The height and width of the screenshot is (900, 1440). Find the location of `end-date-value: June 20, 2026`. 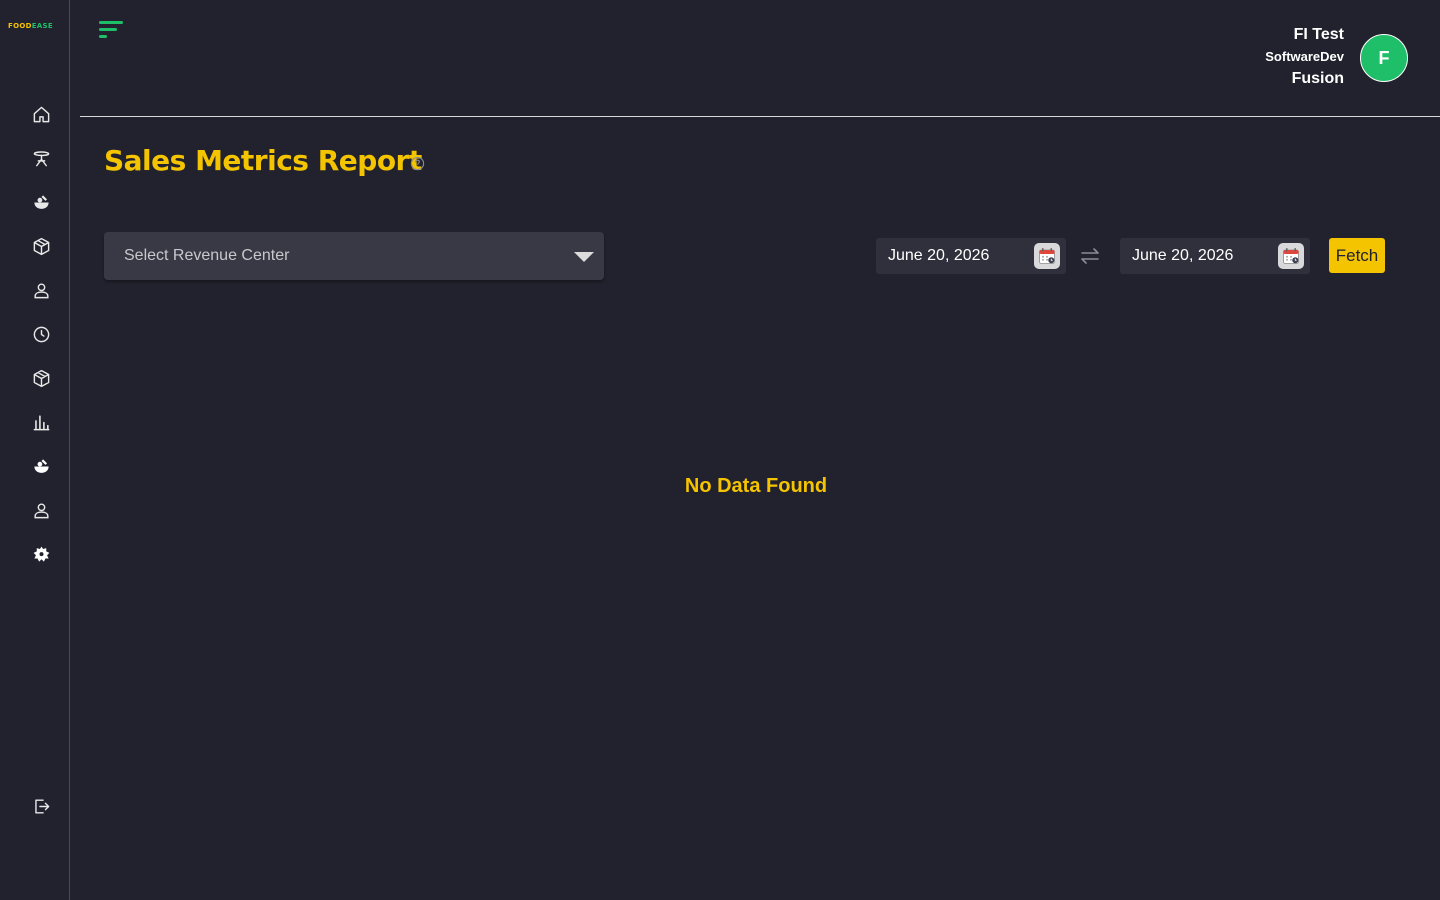

end-date-value: June 20, 2026 is located at coordinates (1183, 255).